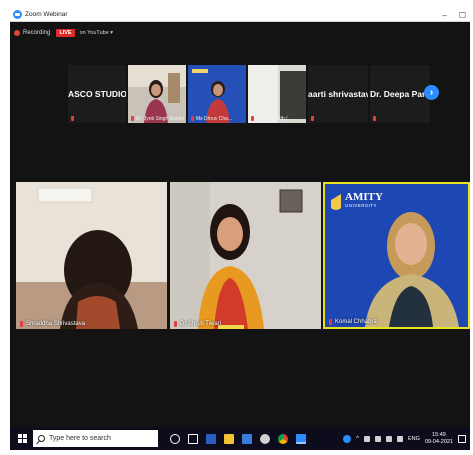 The width and height of the screenshot is (473, 455). What do you see at coordinates (80, 438) in the screenshot?
I see `search-placeholder: Type here to search` at bounding box center [80, 438].